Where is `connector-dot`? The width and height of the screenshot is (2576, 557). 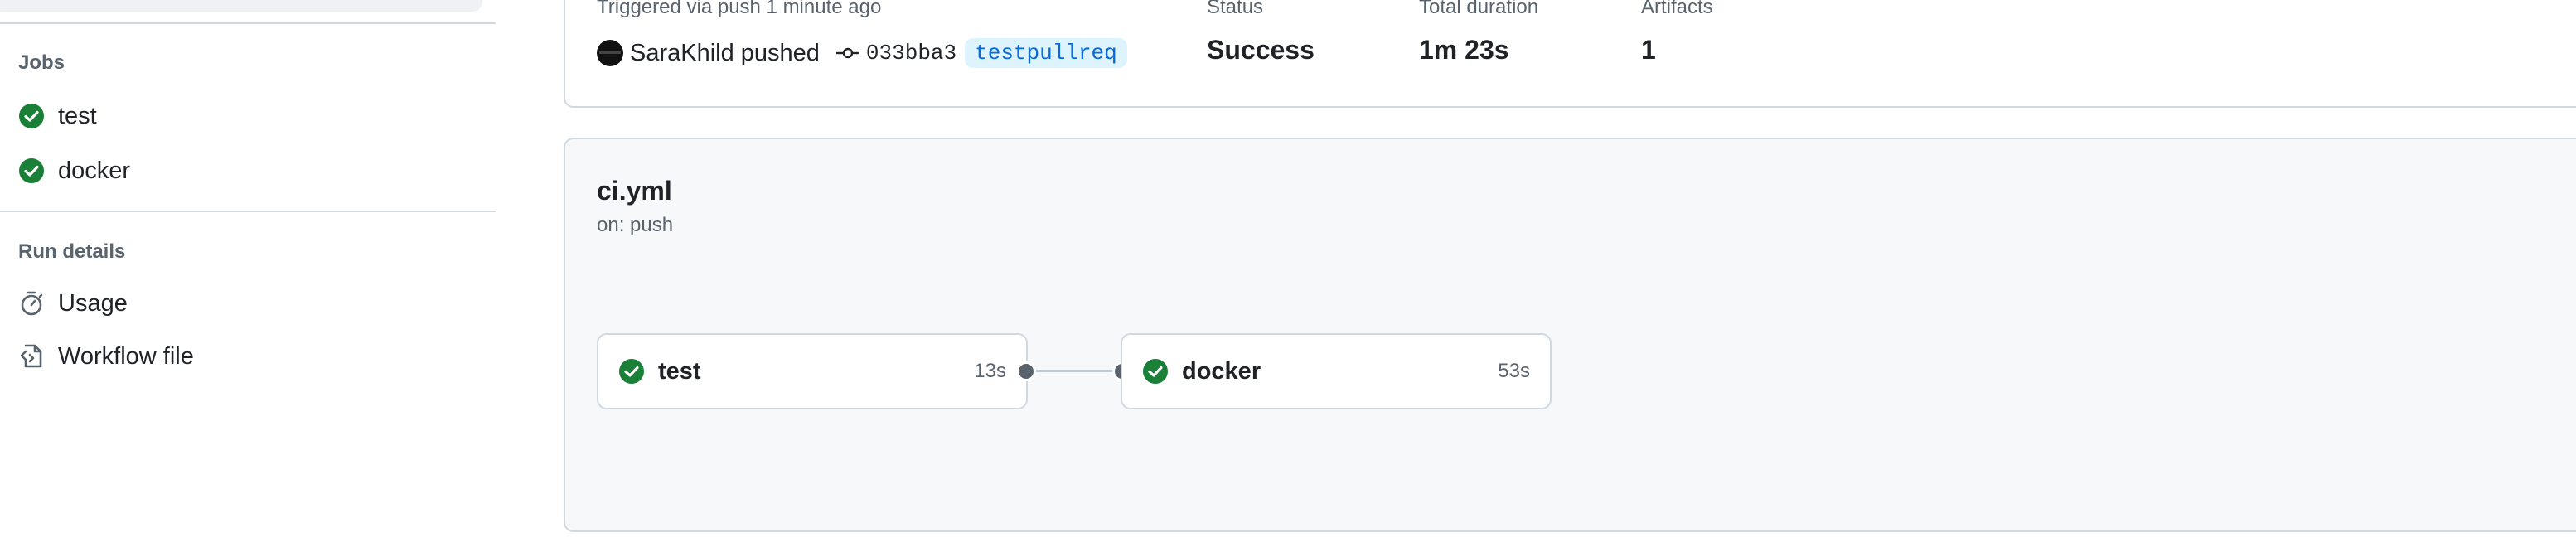 connector-dot is located at coordinates (1026, 371).